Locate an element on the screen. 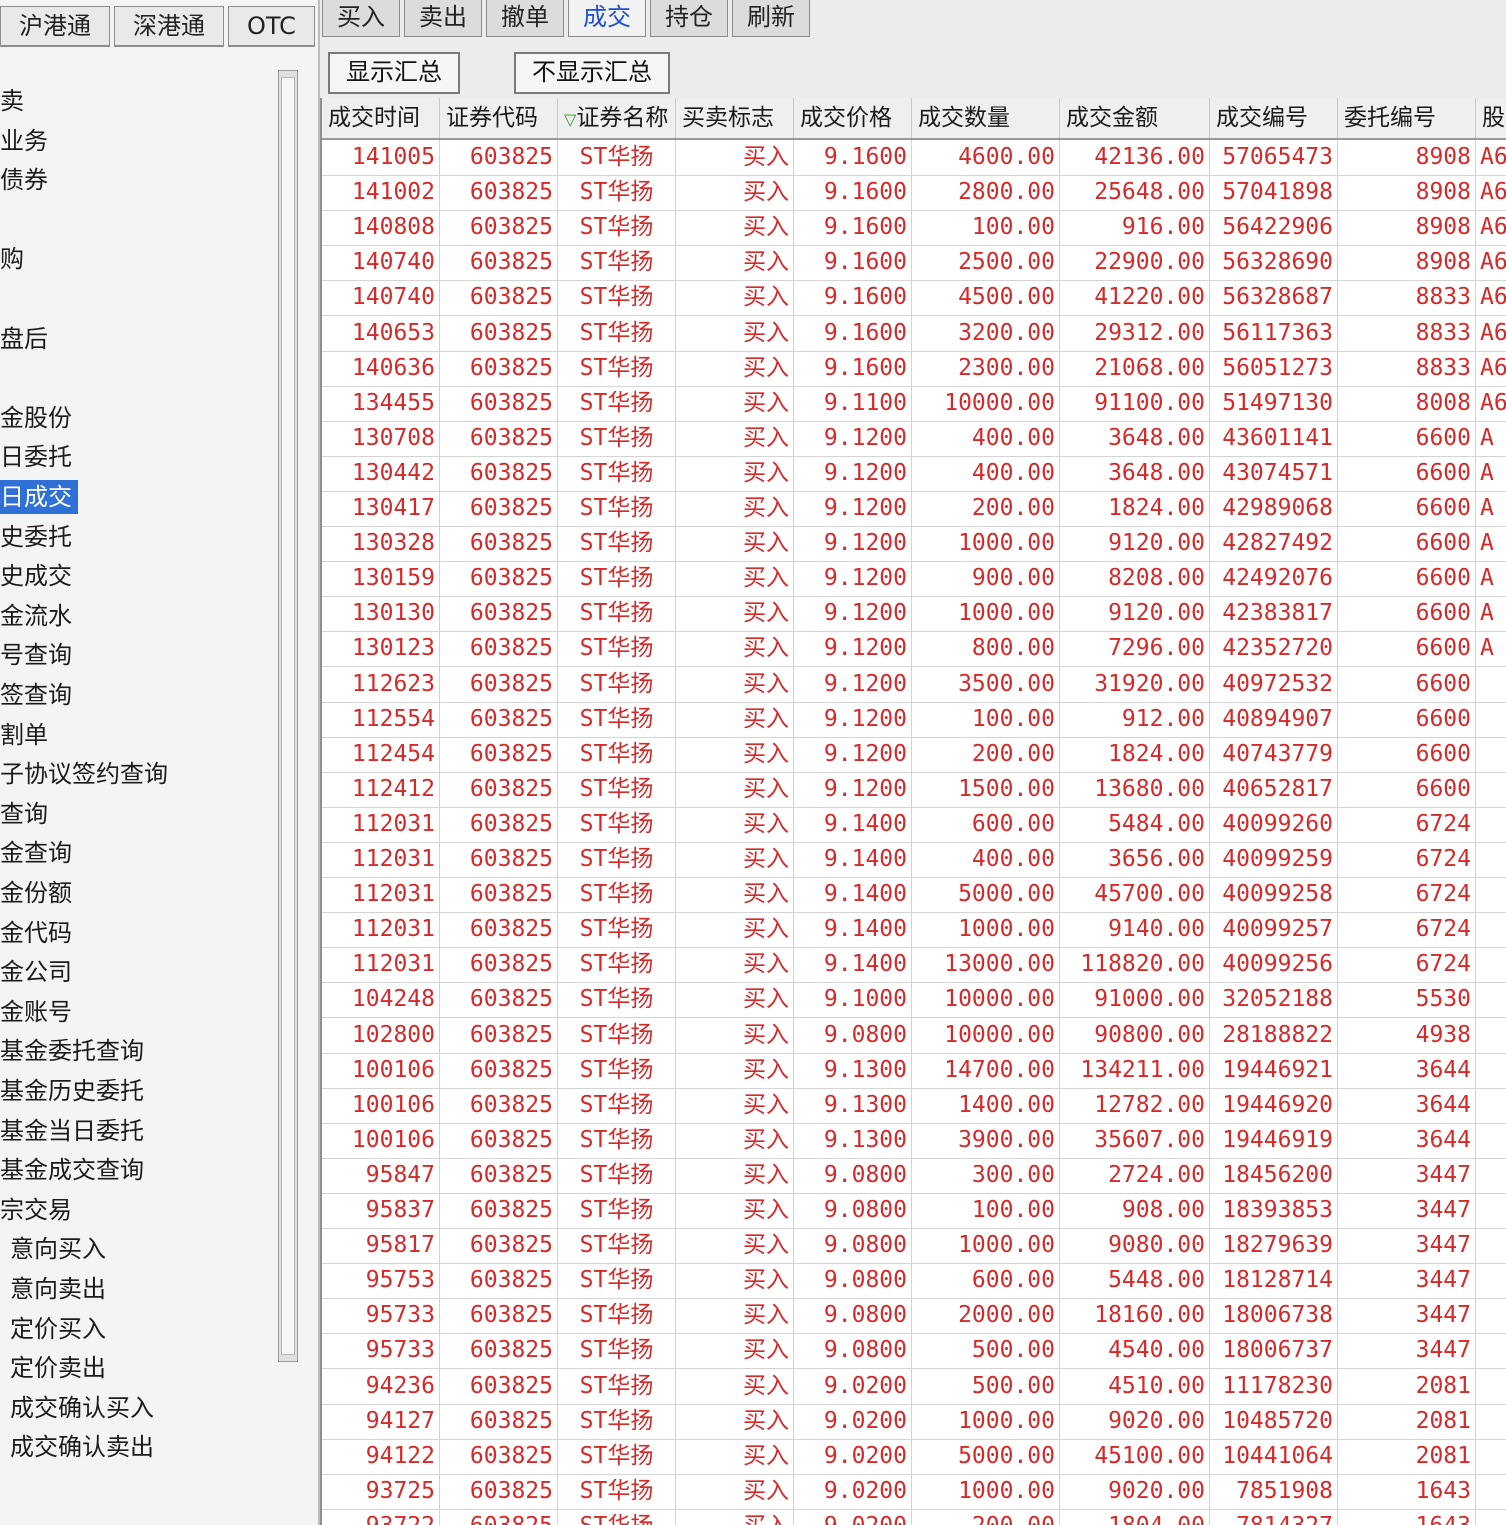 Image resolution: width=1506 pixels, height=1525 pixels. tab-hk-connect-sh: 沪港通 is located at coordinates (55, 26).